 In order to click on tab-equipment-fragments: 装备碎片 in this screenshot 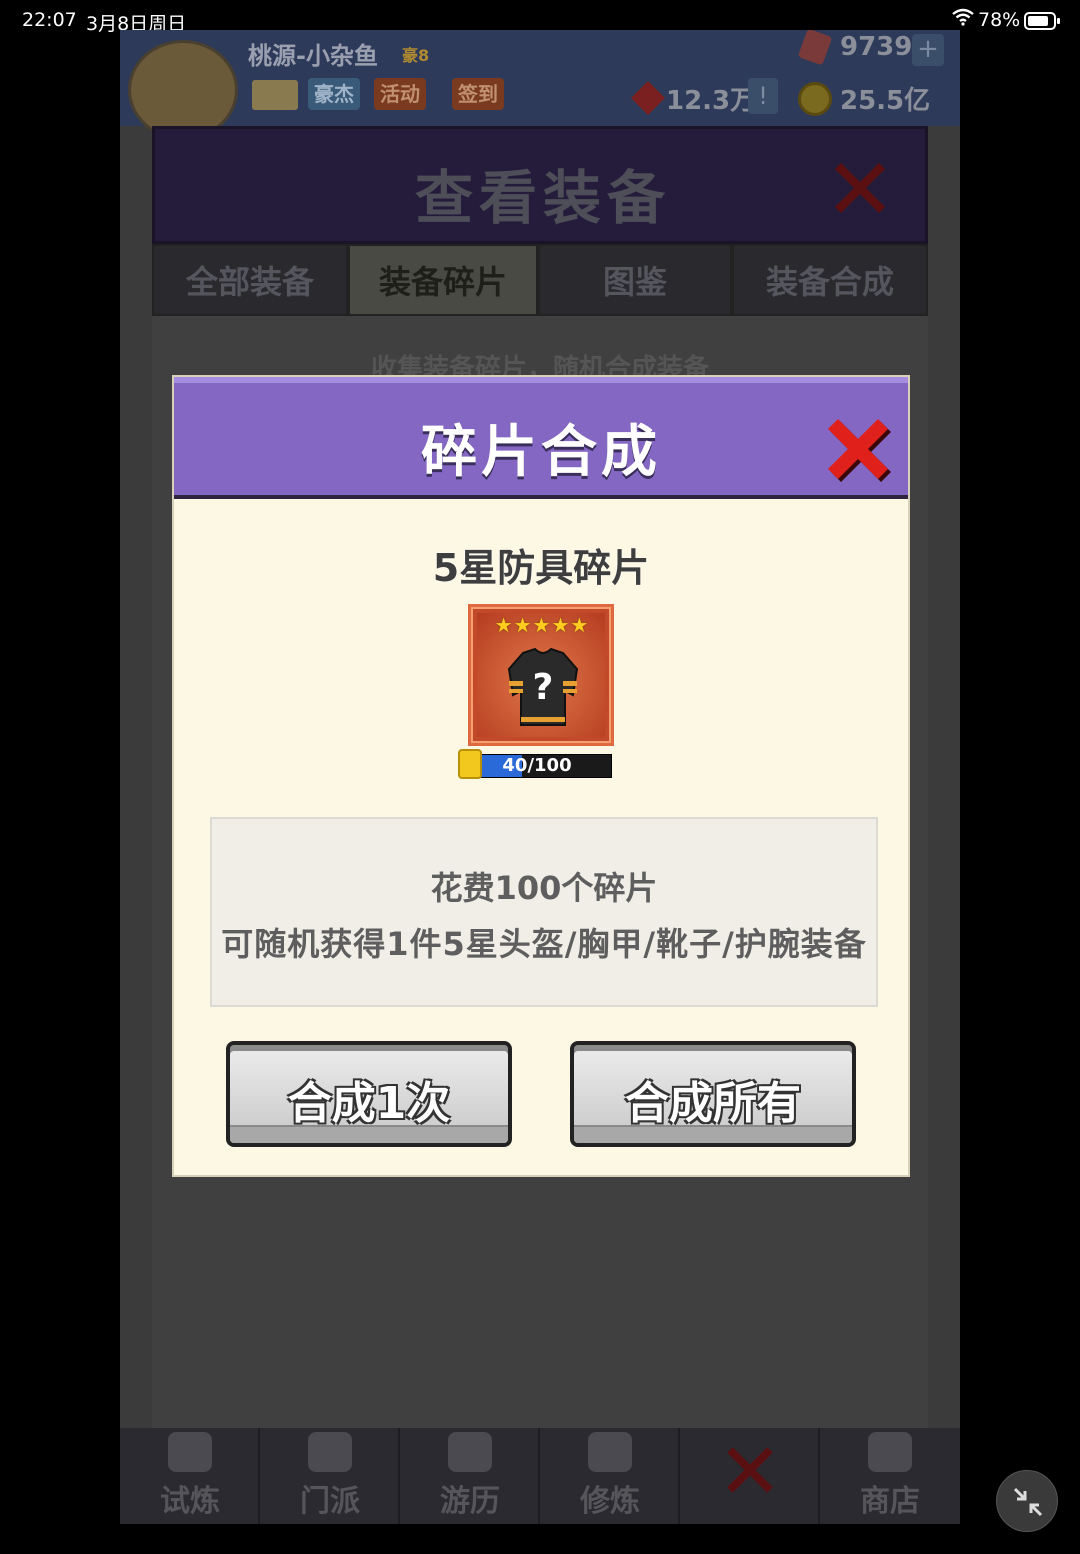, I will do `click(443, 280)`.